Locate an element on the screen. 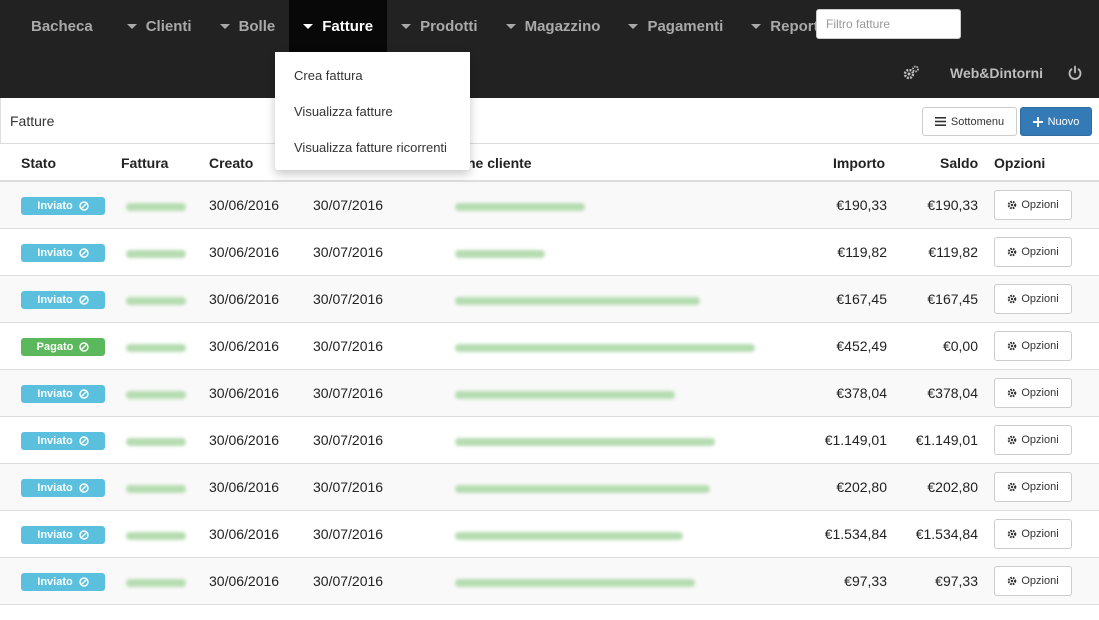 Image resolution: width=1099 pixels, height=620 pixels. nav-clienti: Clienti is located at coordinates (159, 26).